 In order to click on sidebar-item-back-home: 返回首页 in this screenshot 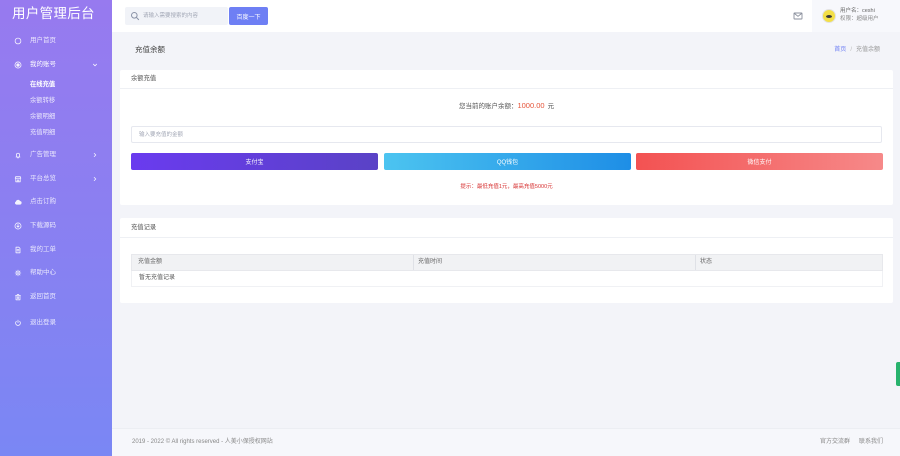, I will do `click(56, 297)`.